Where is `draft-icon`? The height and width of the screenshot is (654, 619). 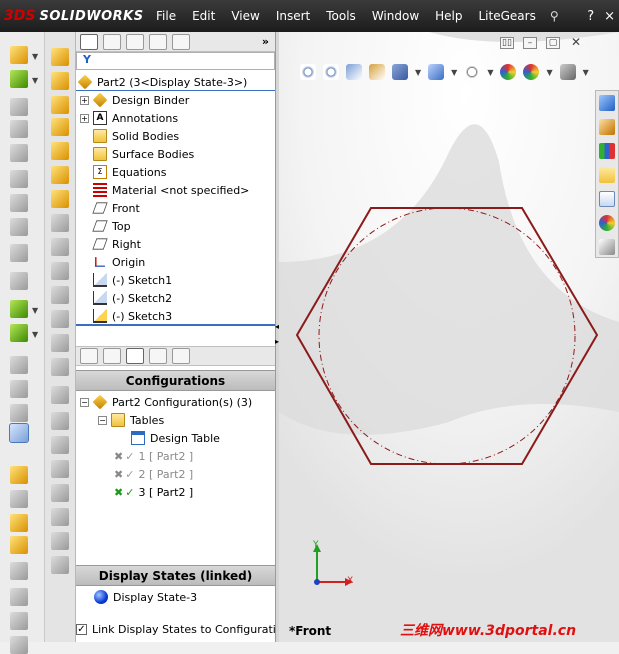
draft-icon is located at coordinates (19, 253).